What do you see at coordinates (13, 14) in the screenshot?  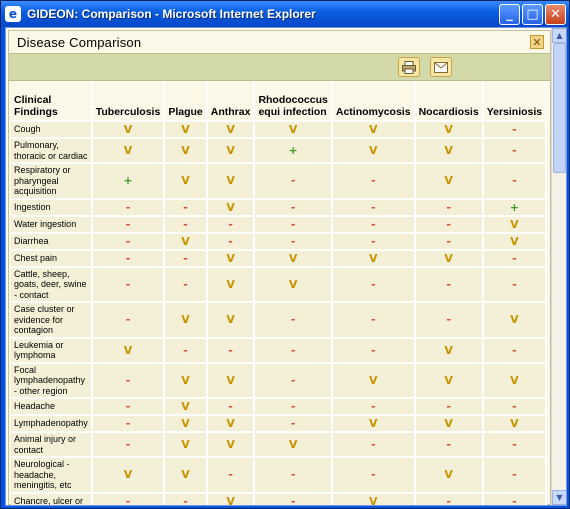 I see `ie-logo-icon: e` at bounding box center [13, 14].